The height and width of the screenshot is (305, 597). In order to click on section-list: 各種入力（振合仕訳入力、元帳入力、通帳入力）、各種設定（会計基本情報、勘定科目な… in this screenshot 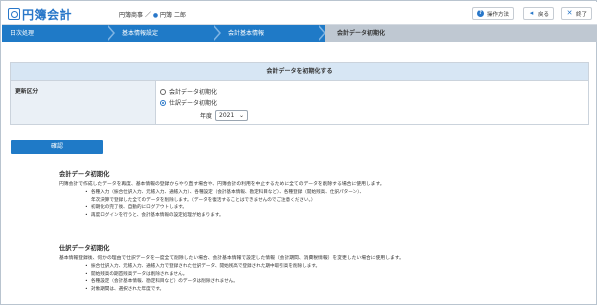, I will do `click(322, 204)`.